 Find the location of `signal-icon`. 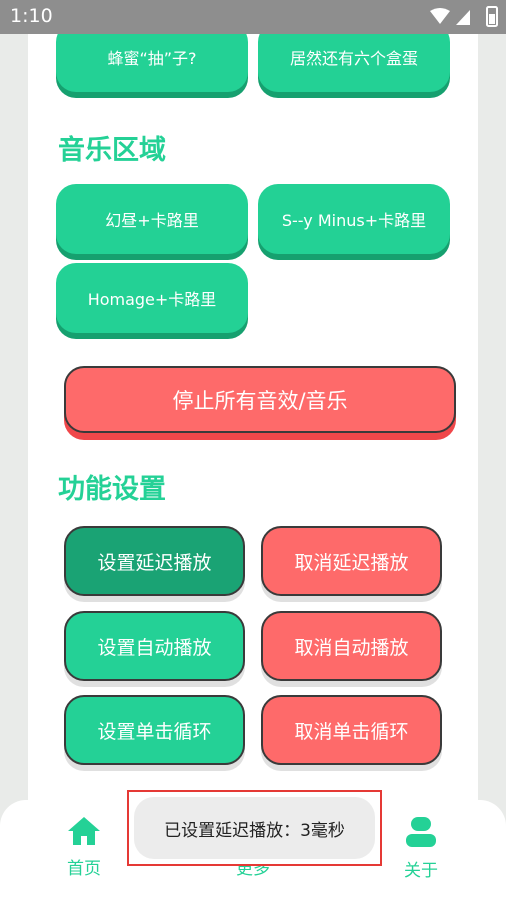

signal-icon is located at coordinates (463, 17).